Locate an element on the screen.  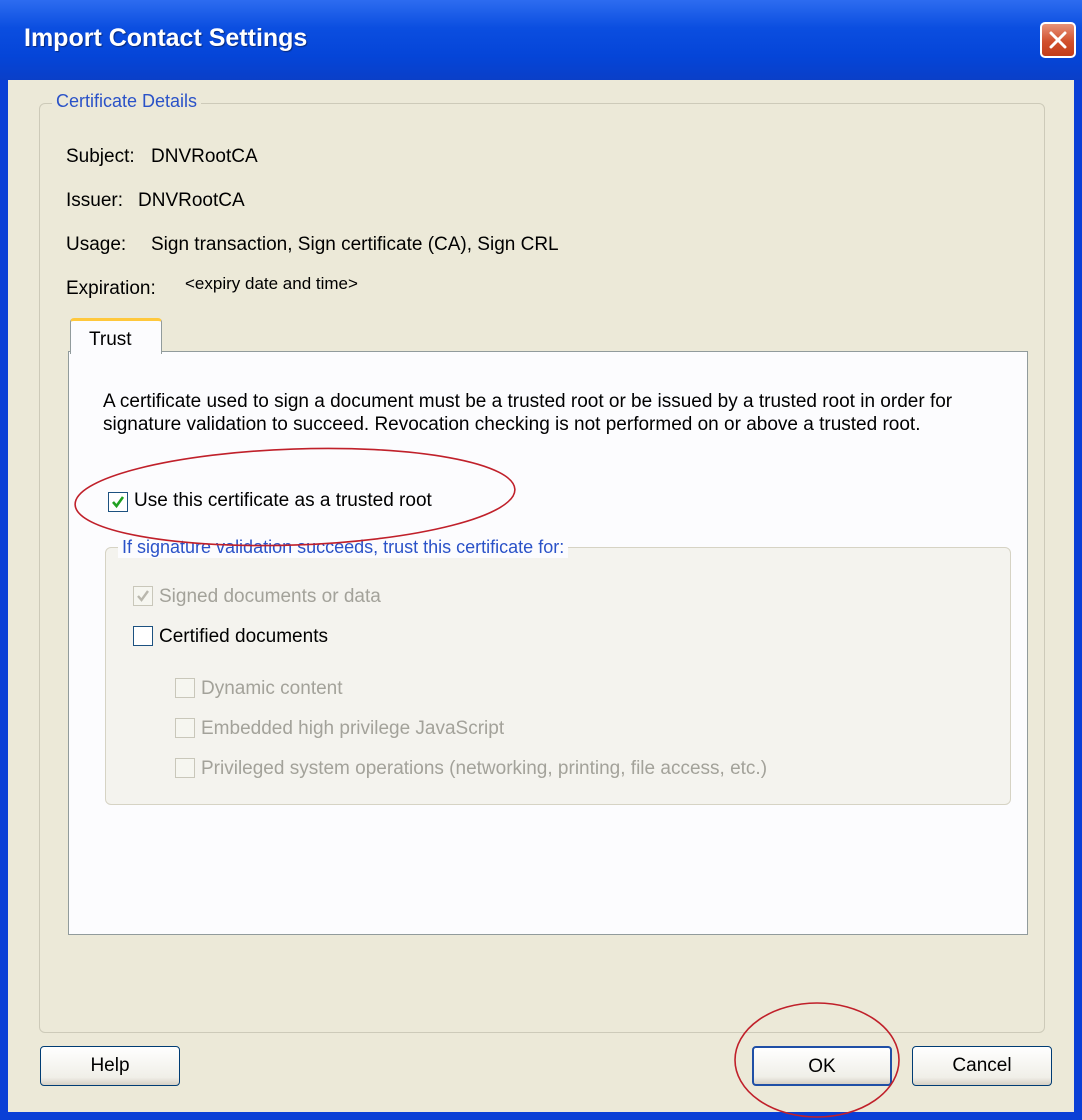
certificate-details-legend: Certificate Details is located at coordinates (127, 101).